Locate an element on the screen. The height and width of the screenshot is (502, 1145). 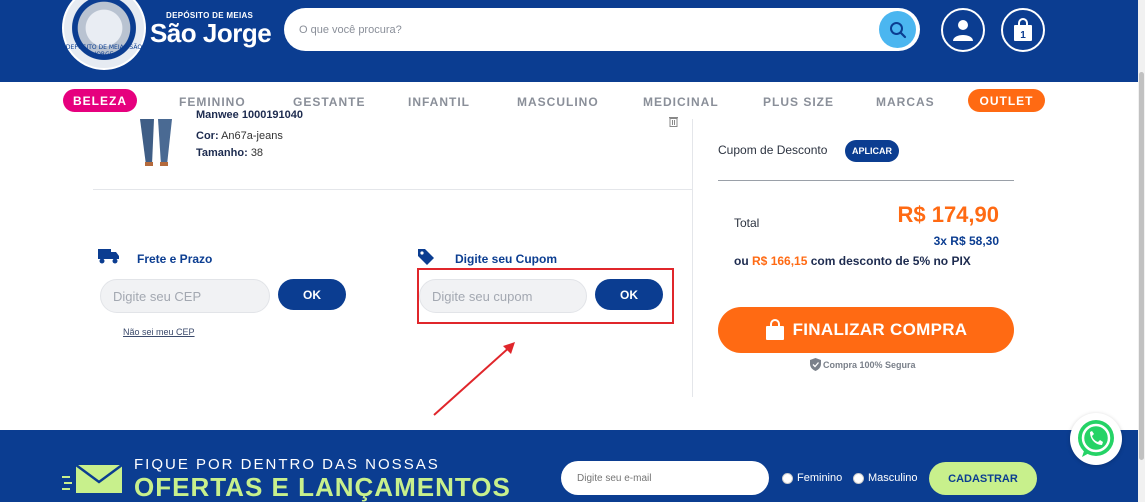
annotation-highlight-box is located at coordinates (545, 296).